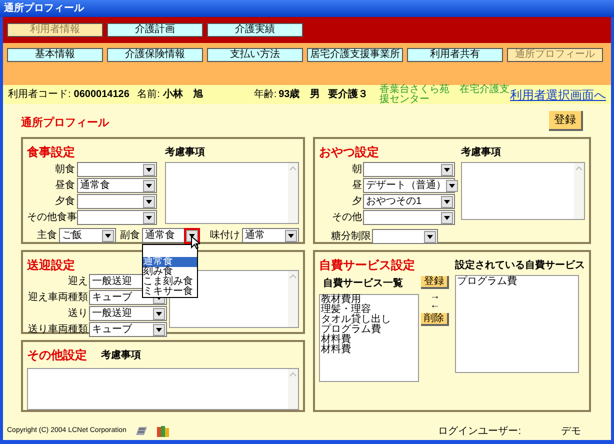  I want to click on login-user: デモ, so click(571, 431).